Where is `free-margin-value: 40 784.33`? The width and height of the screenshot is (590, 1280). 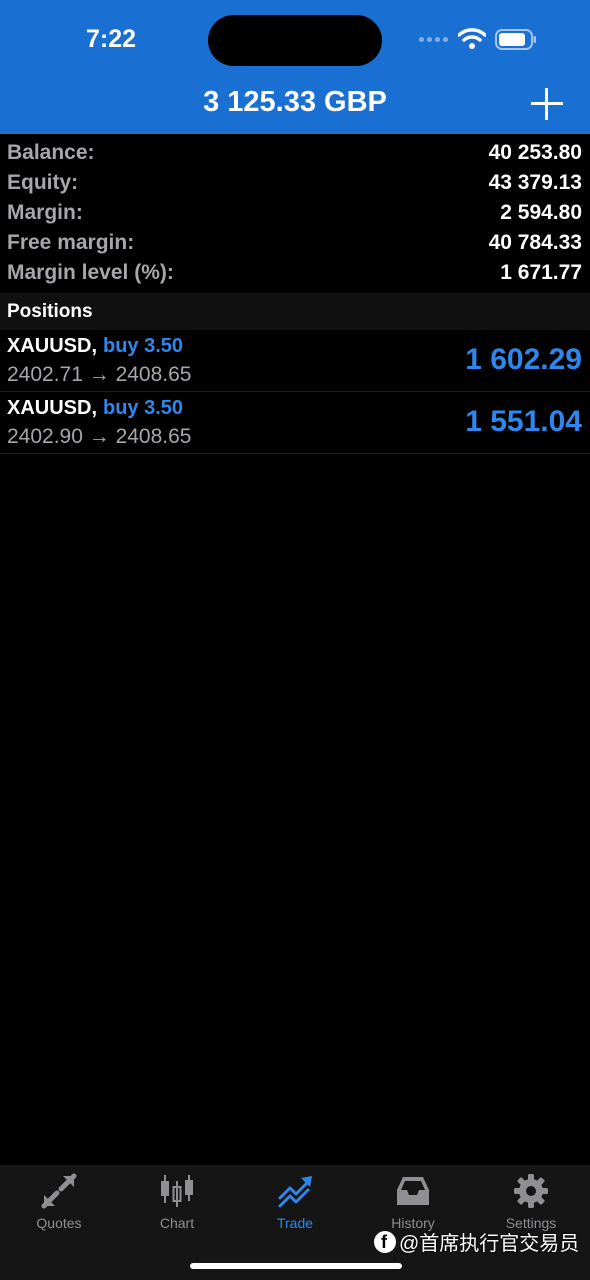 free-margin-value: 40 784.33 is located at coordinates (535, 242).